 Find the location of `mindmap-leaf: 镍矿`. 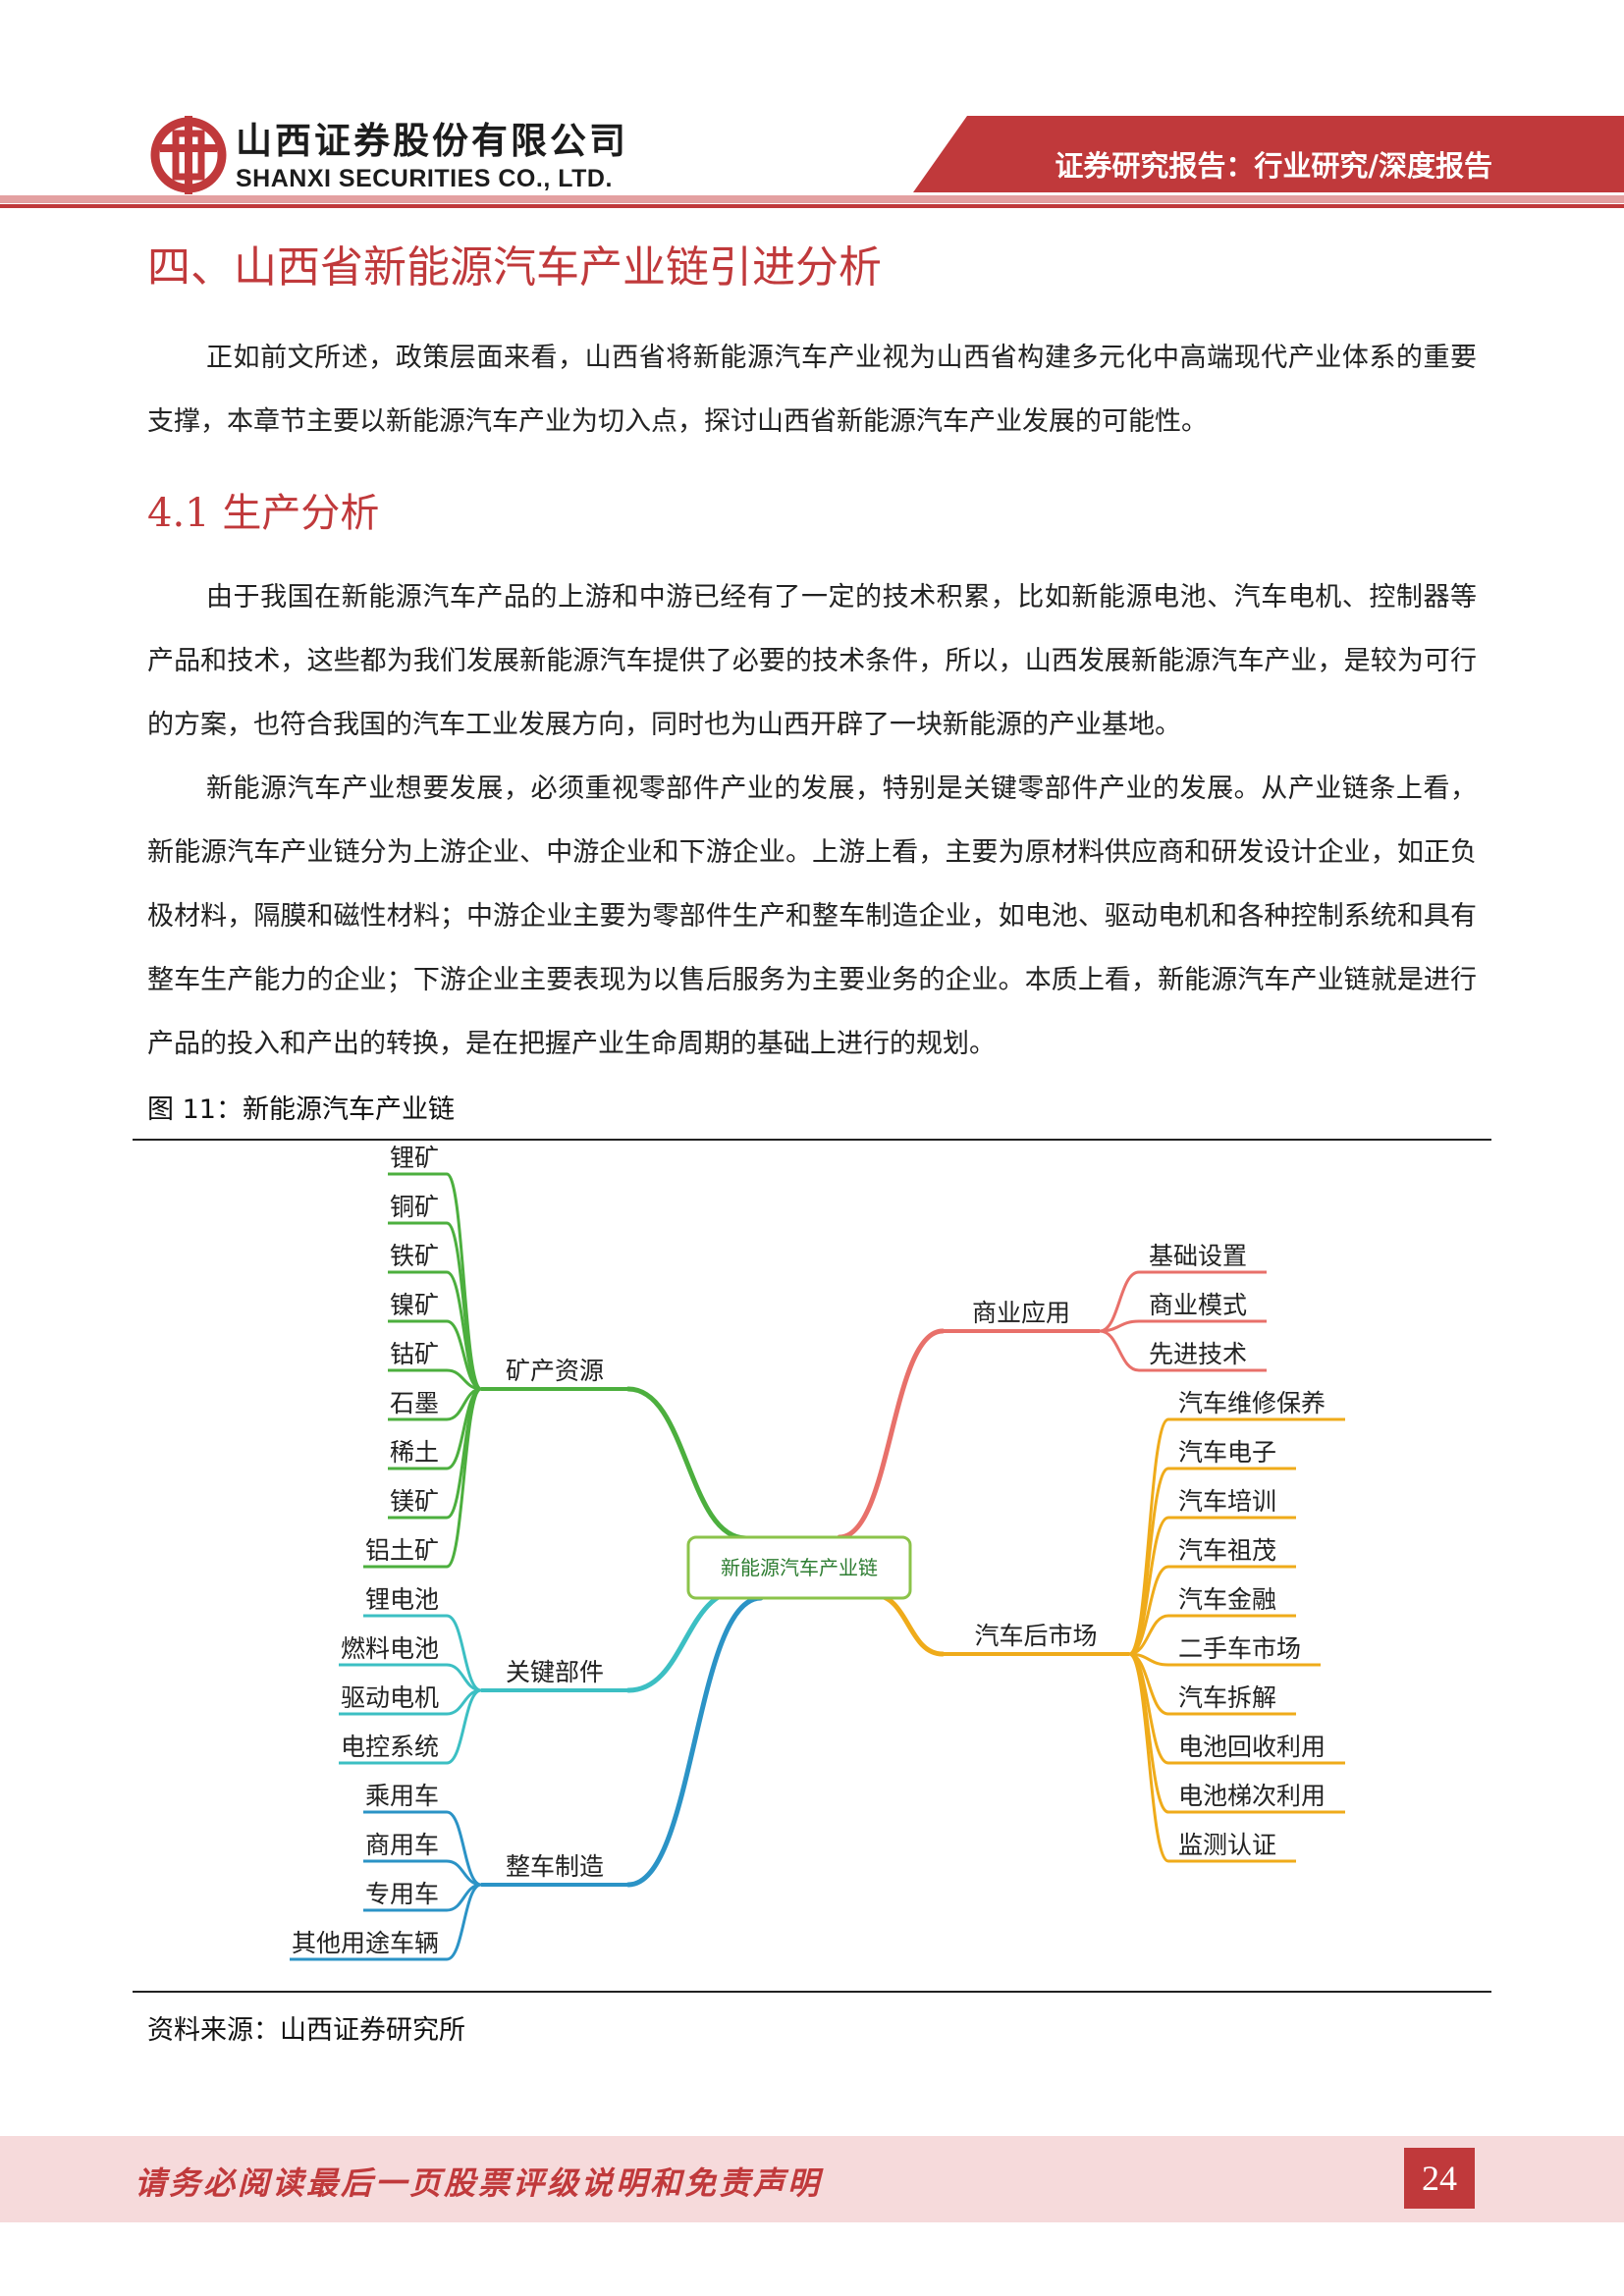

mindmap-leaf: 镍矿 is located at coordinates (414, 1305).